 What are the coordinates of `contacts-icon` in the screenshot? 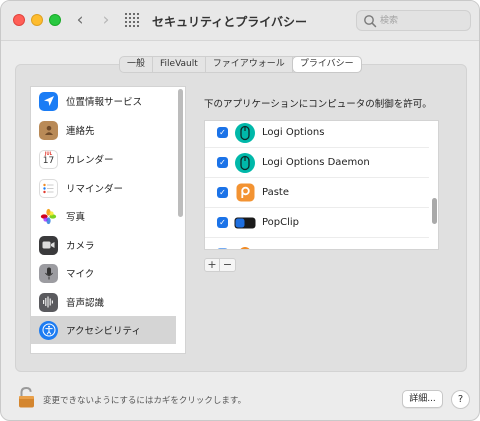 It's located at (48, 130).